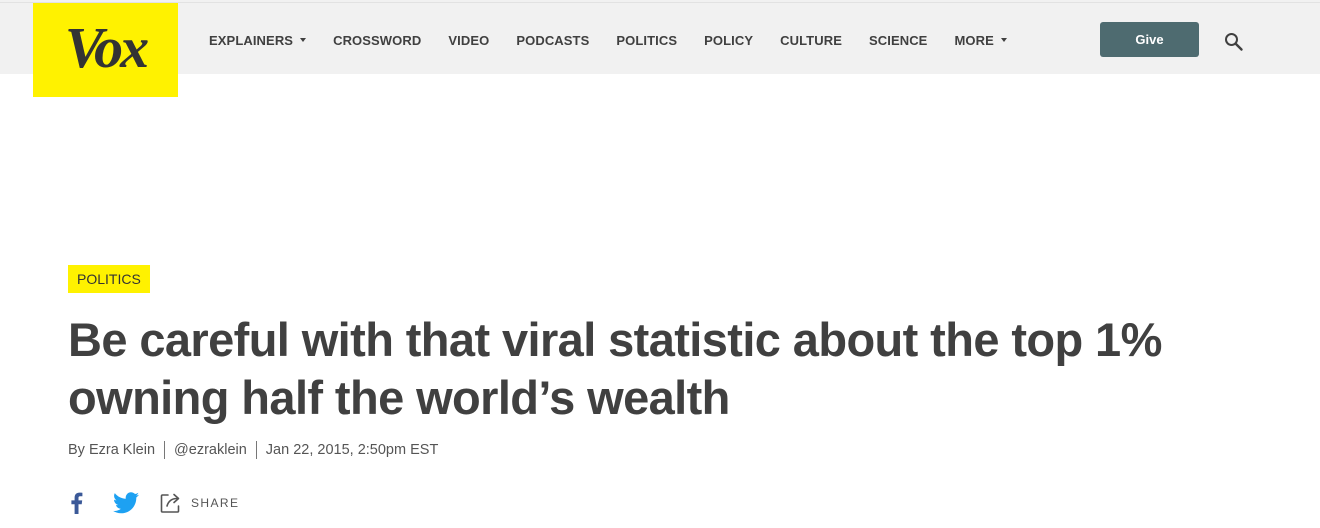  I want to click on nav-item-label: MORE, so click(974, 40).